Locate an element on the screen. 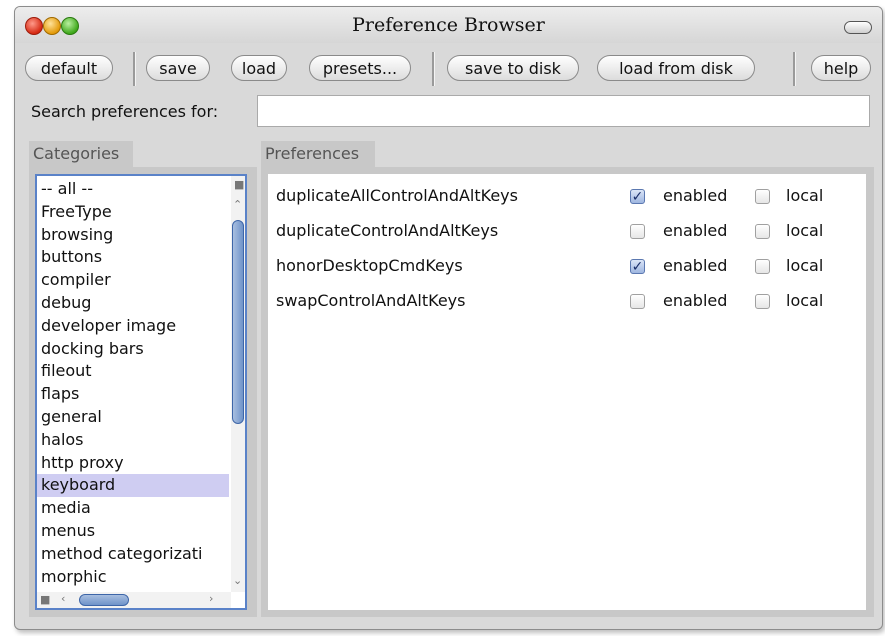 This screenshot has width=885, height=636. list-item: -- all -- is located at coordinates (133, 189).